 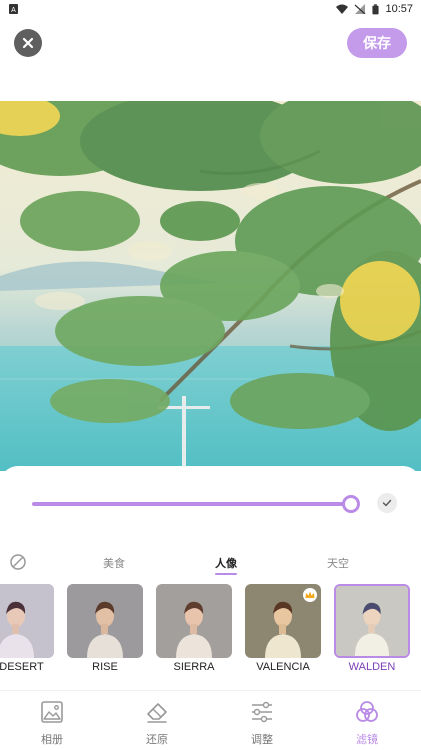 I want to click on confirm-button, so click(x=387, y=503).